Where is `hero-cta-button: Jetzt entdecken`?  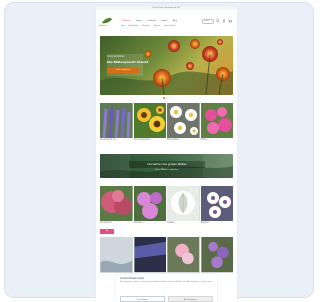
hero-cta-button: Jetzt entdecken is located at coordinates (123, 70).